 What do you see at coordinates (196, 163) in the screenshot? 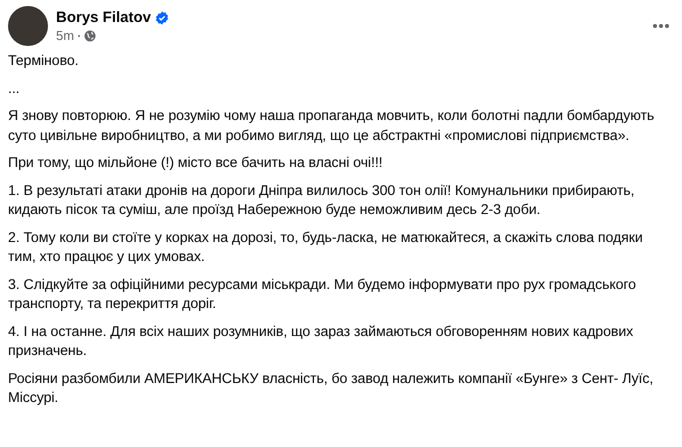
I see `post-paragraph: При тому, що мільйоне (!) місто все бачить на власні очі!!!` at bounding box center [196, 163].